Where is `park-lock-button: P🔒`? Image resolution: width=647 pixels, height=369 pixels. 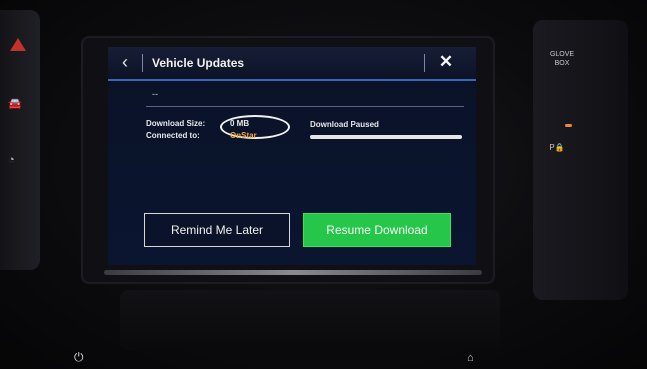 park-lock-button: P🔒 is located at coordinates (557, 148).